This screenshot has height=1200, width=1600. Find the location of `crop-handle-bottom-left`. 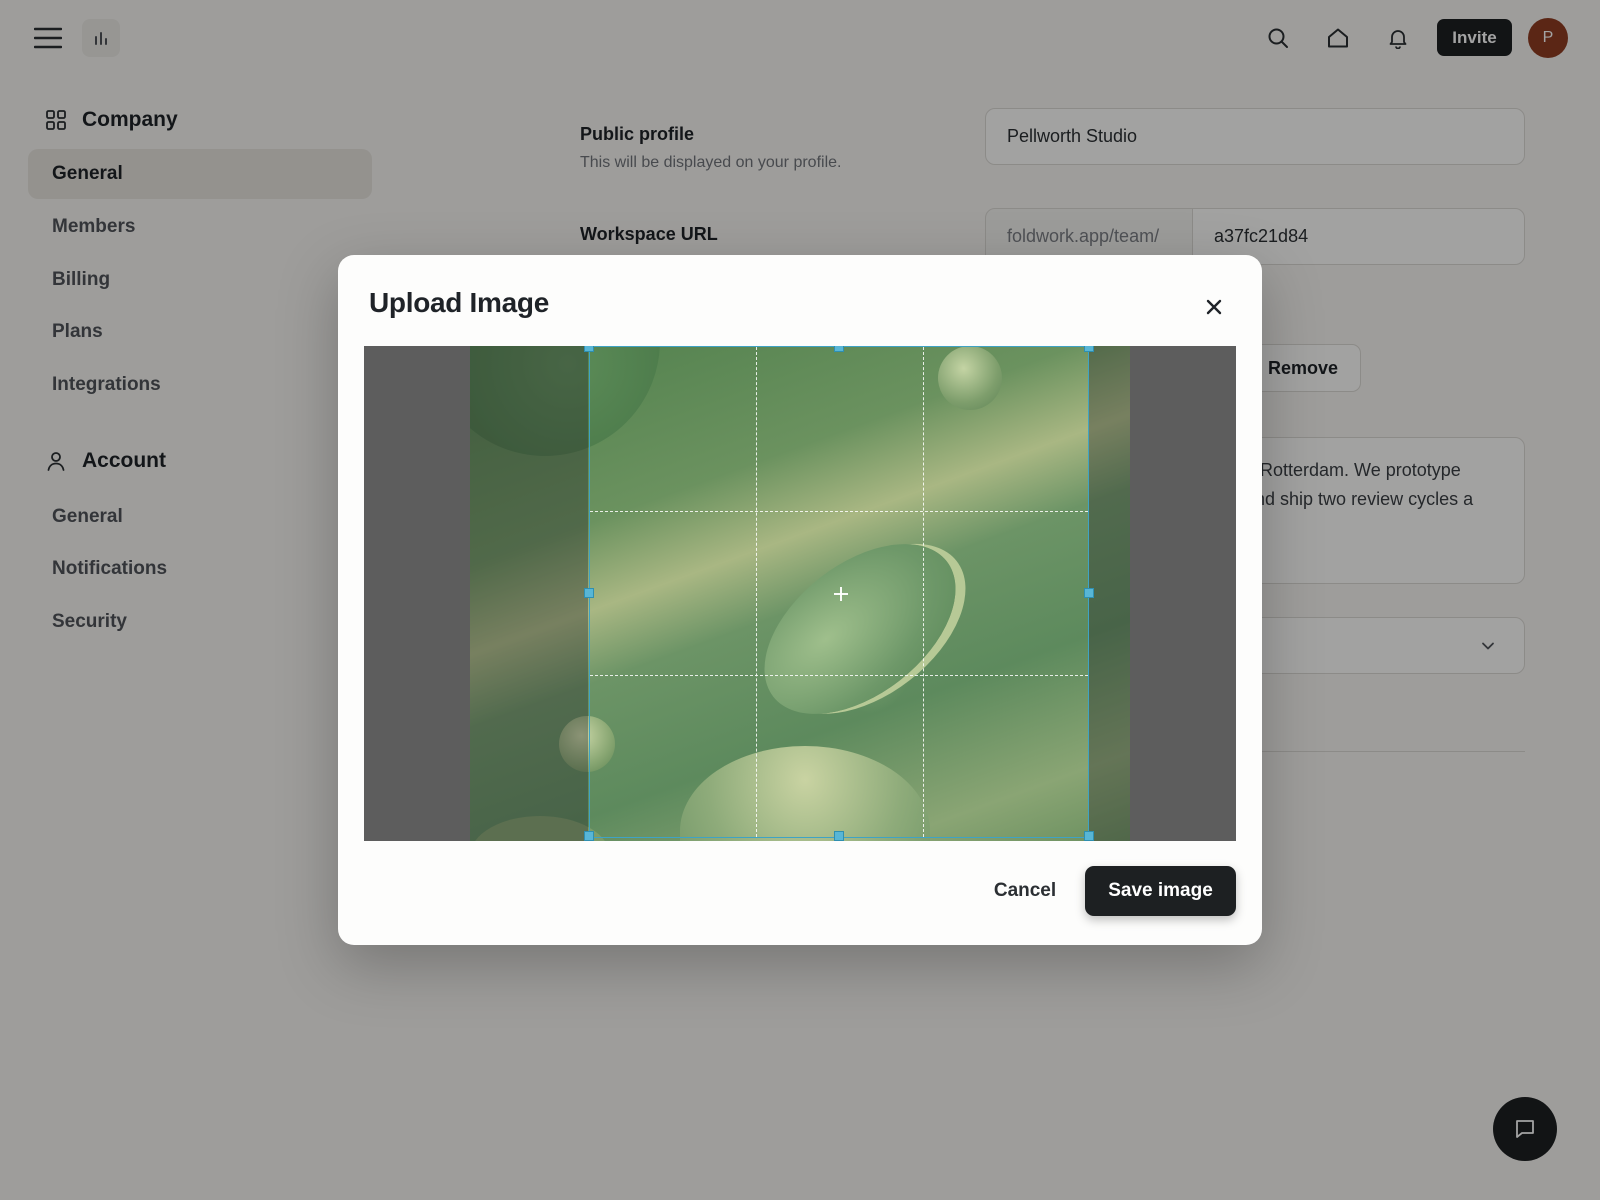

crop-handle-bottom-left is located at coordinates (589, 836).